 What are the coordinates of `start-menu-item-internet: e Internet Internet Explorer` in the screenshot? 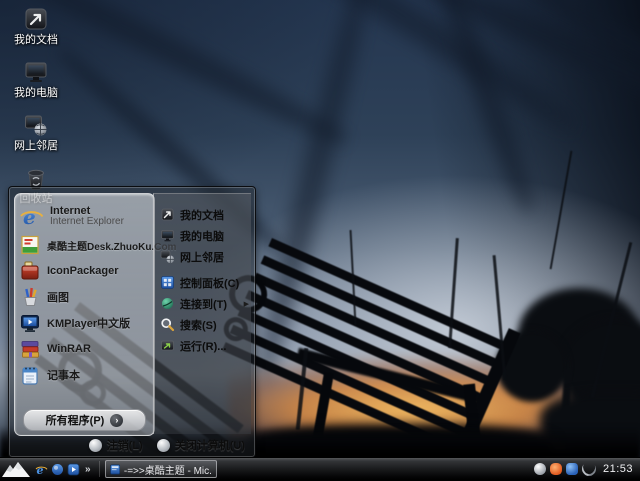 It's located at (84, 216).